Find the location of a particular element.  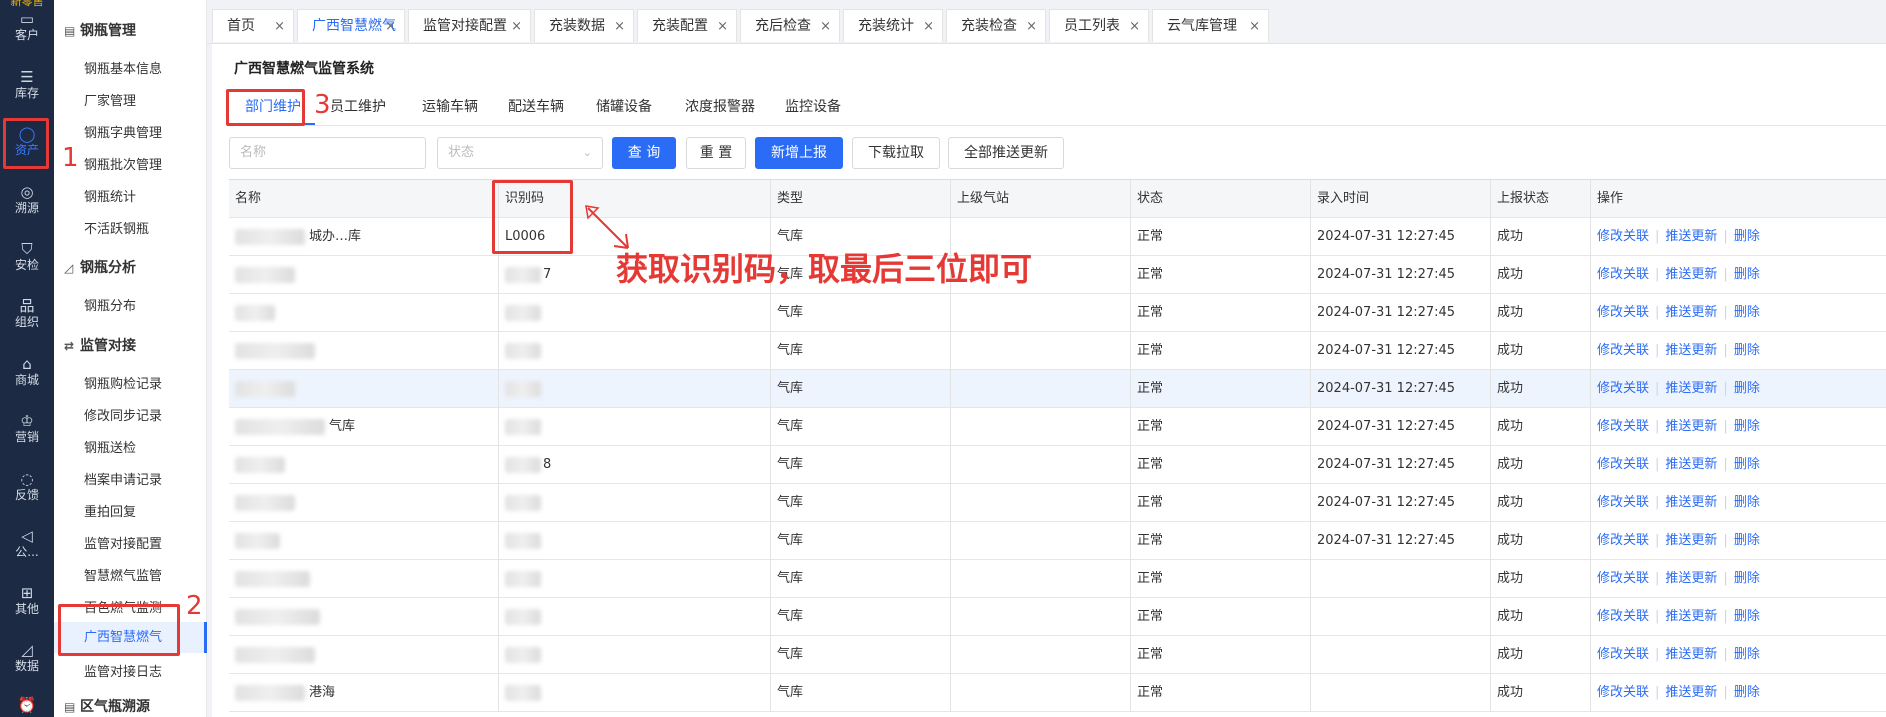

tab-5: 充后检查 × is located at coordinates (790, 25).